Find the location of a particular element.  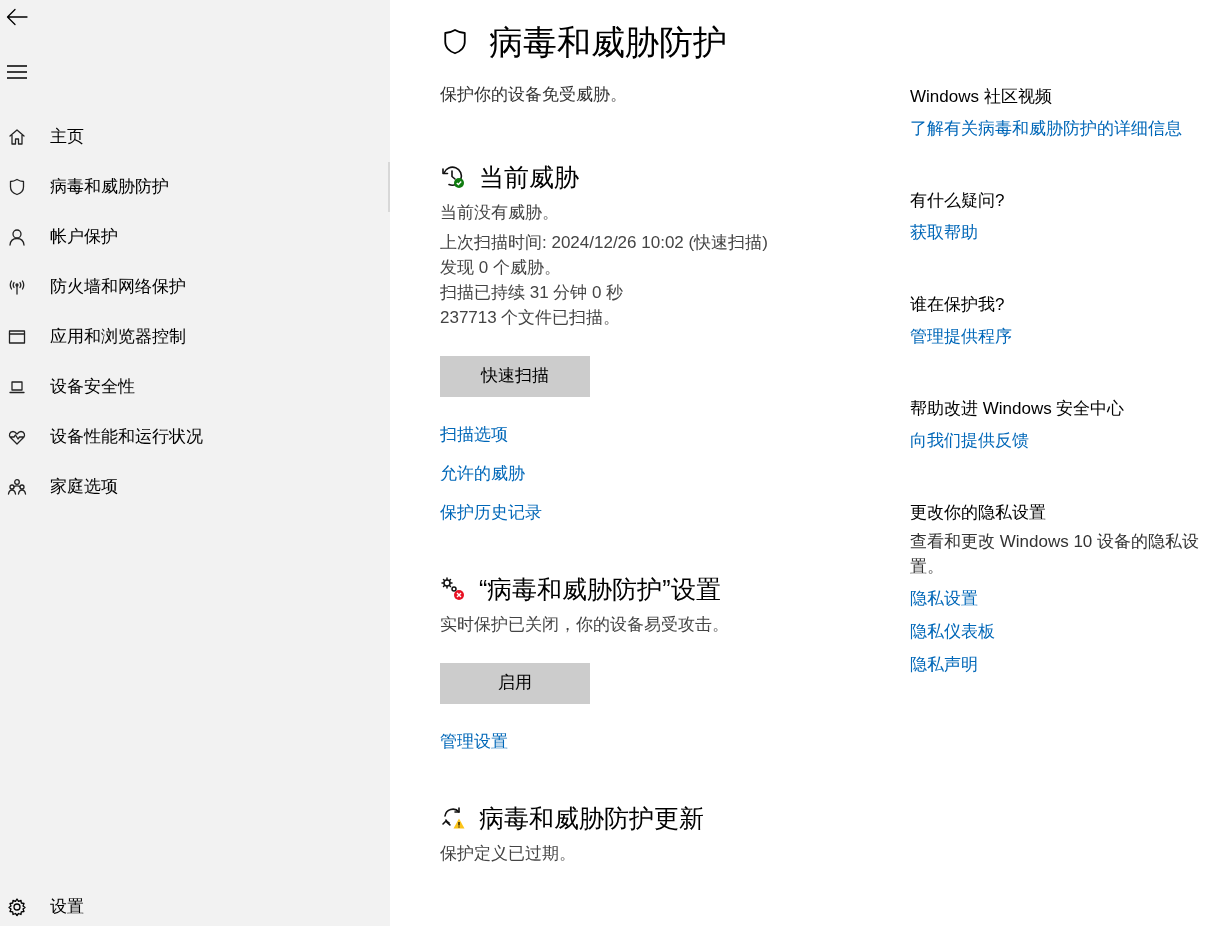

sync-status-icon is located at coordinates (453, 817).